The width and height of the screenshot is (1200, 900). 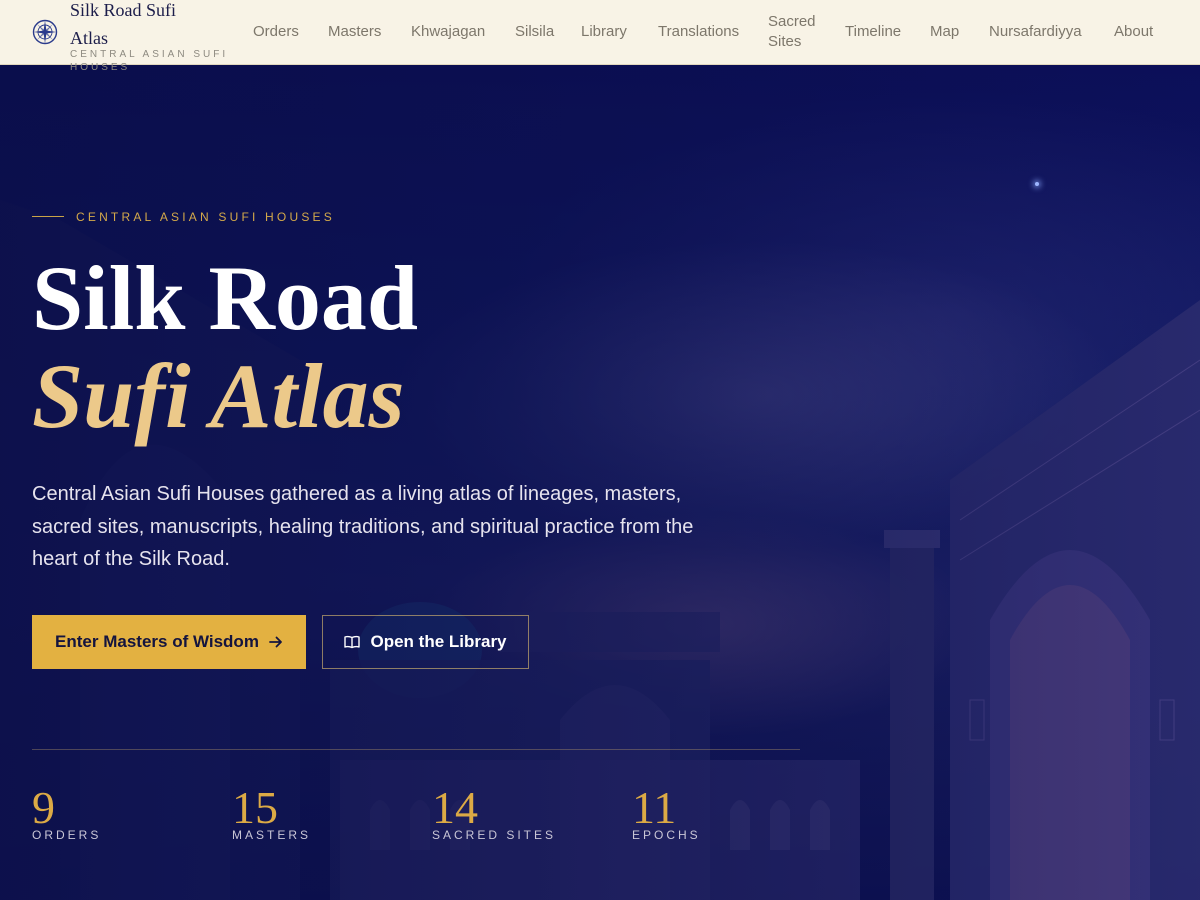 I want to click on stat-masters: 15 MASTERS, so click(x=327, y=812).